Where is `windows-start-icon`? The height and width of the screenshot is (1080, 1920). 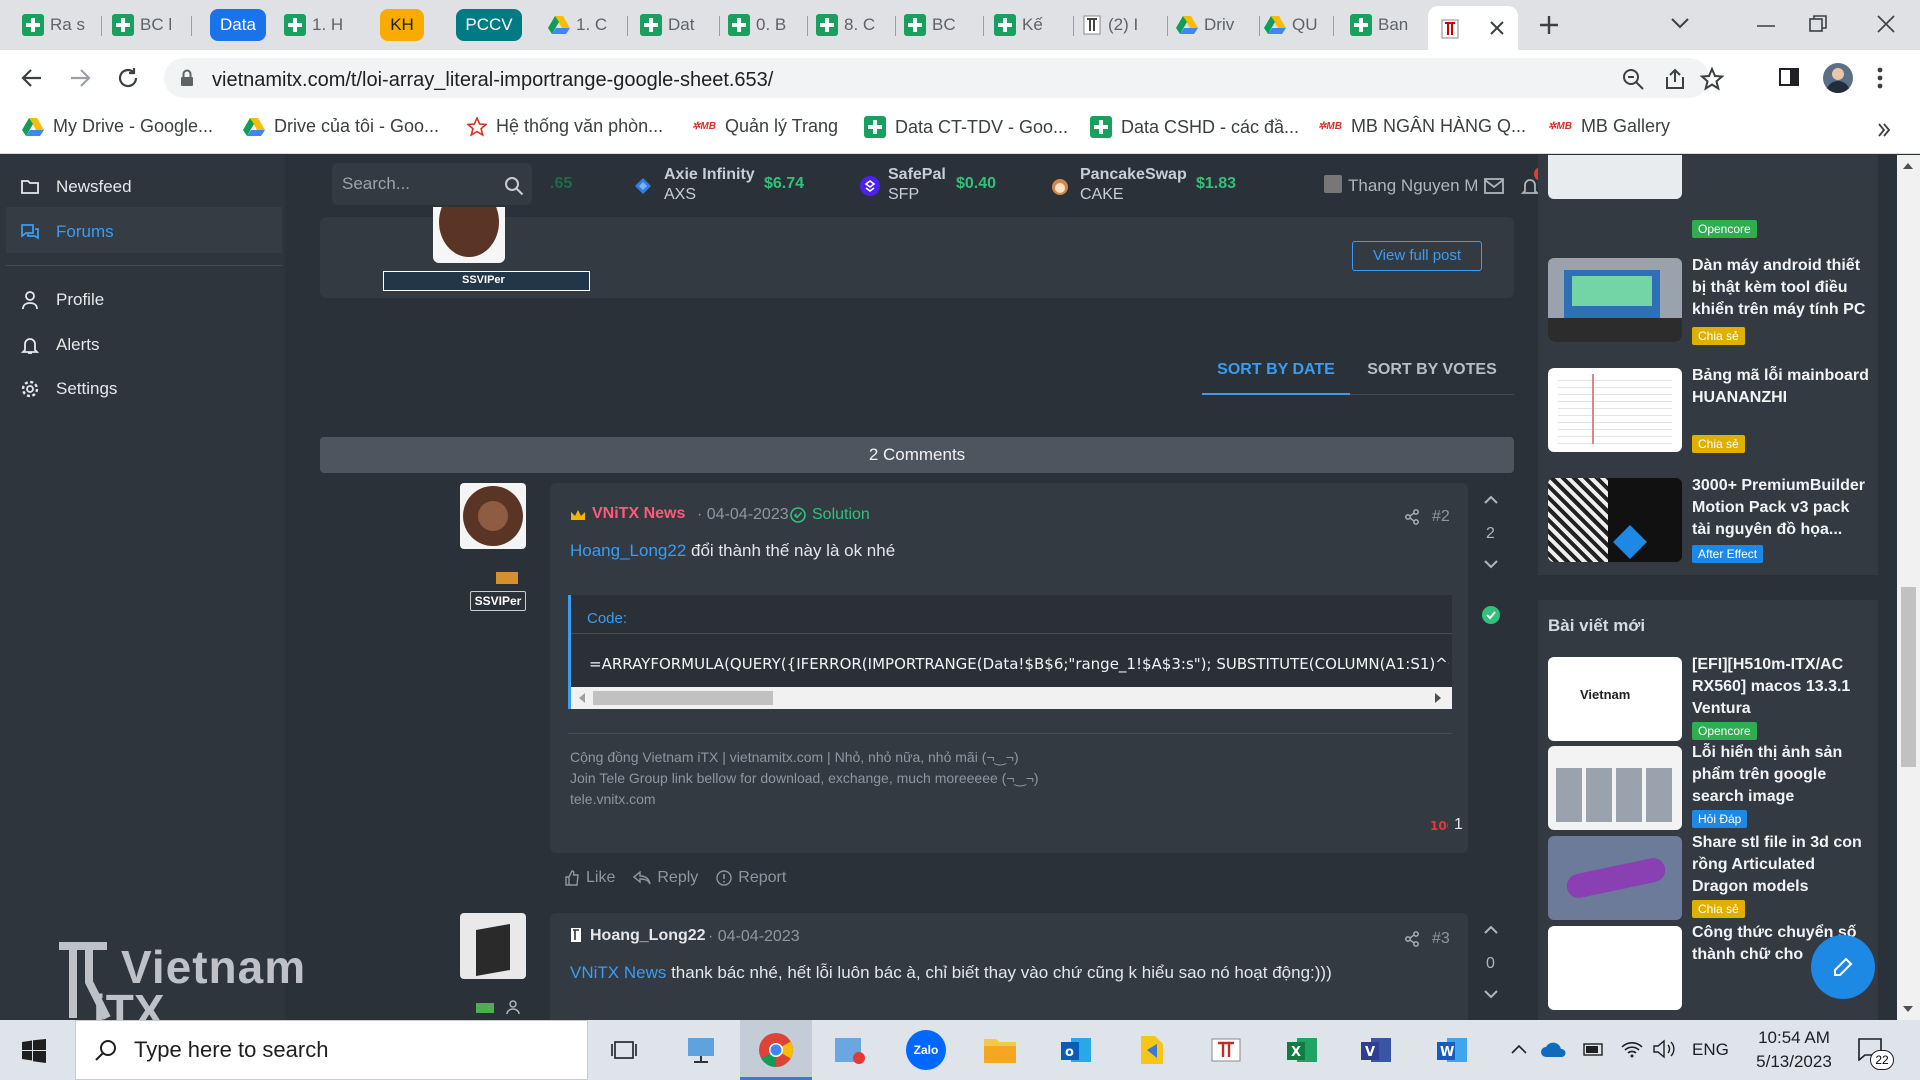 windows-start-icon is located at coordinates (34, 1051).